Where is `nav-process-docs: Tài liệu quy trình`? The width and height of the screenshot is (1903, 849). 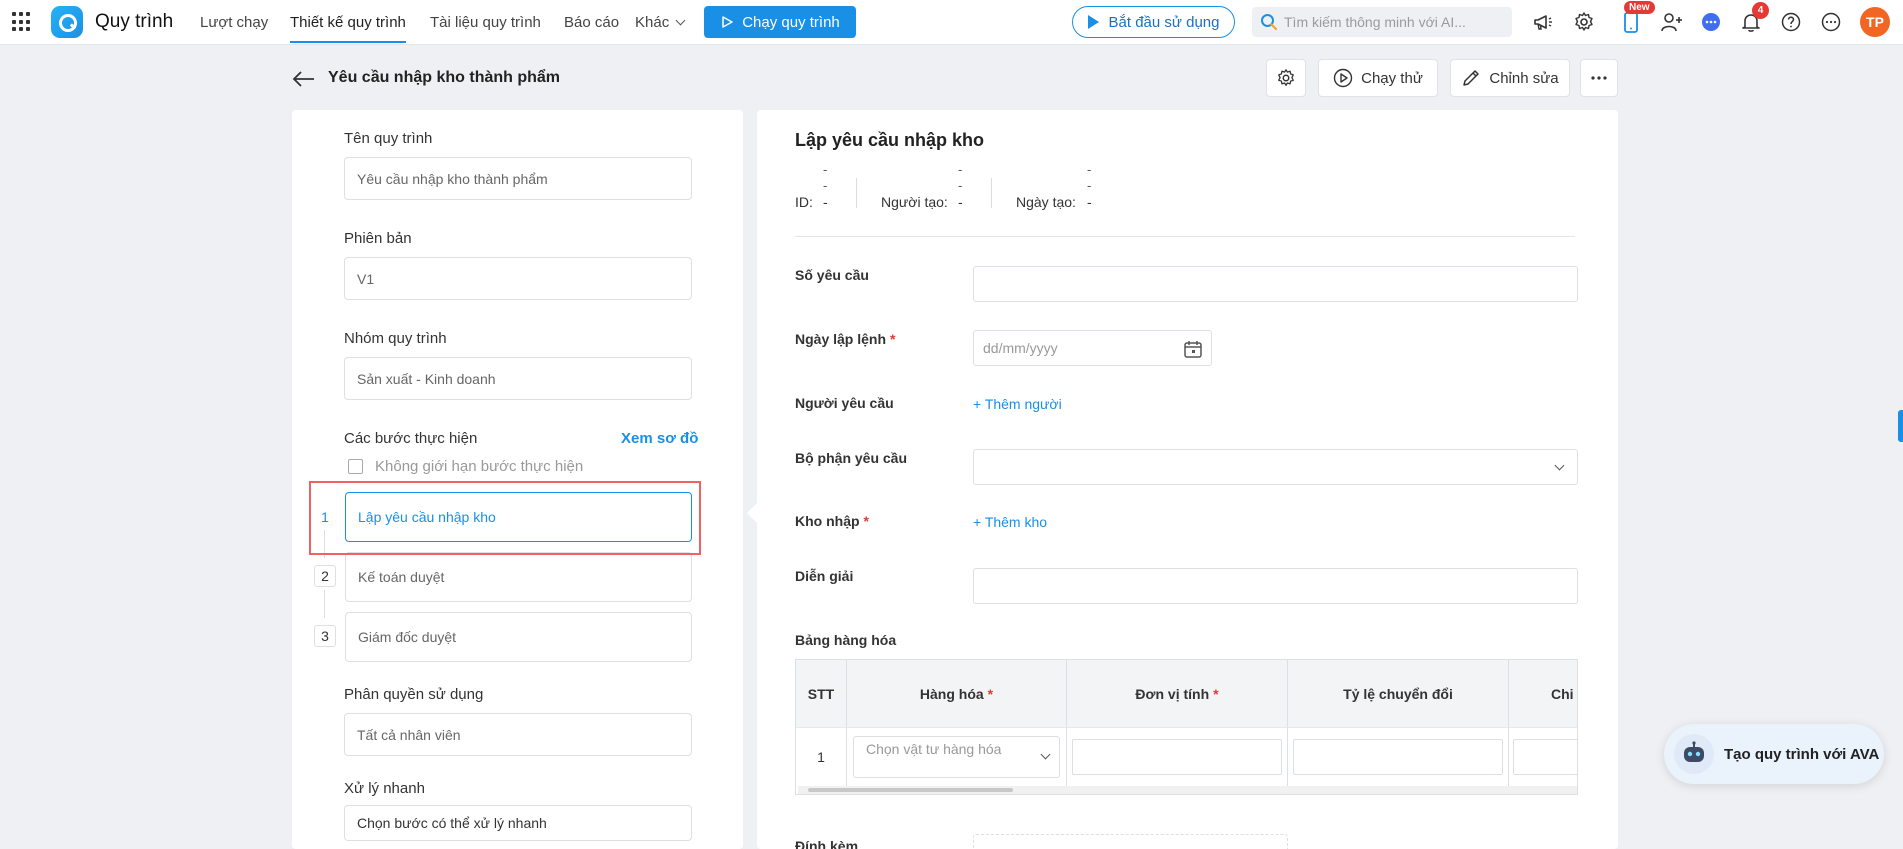 nav-process-docs: Tài liệu quy trình is located at coordinates (485, 22).